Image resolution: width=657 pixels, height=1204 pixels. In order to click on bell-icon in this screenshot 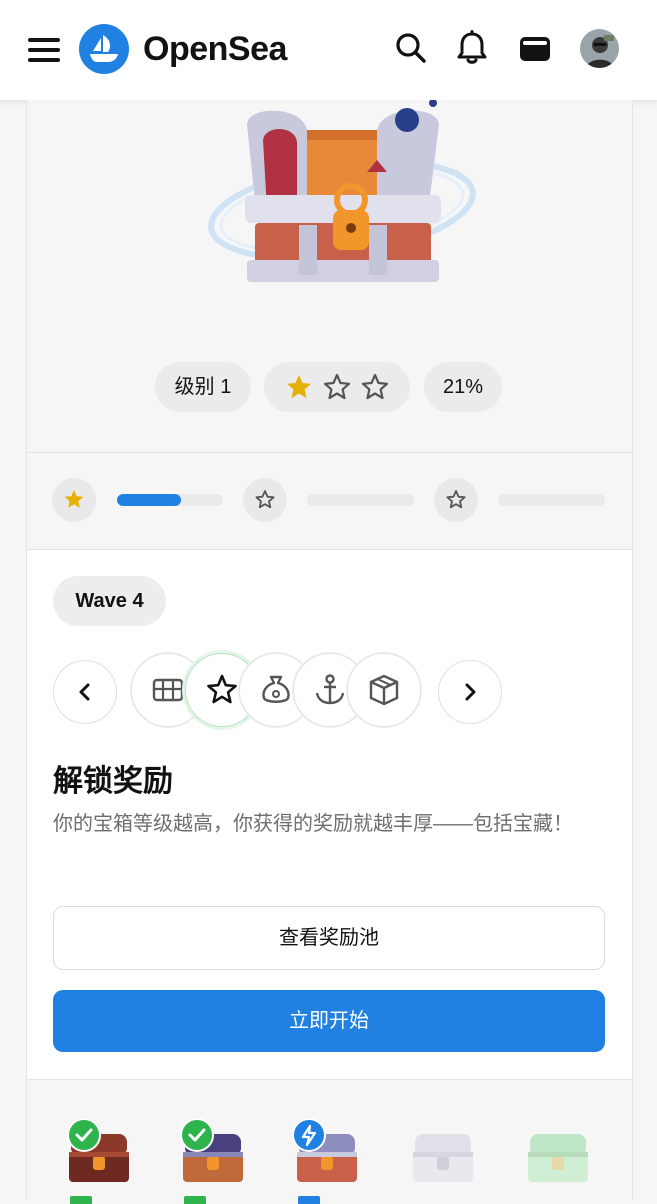, I will do `click(472, 48)`.